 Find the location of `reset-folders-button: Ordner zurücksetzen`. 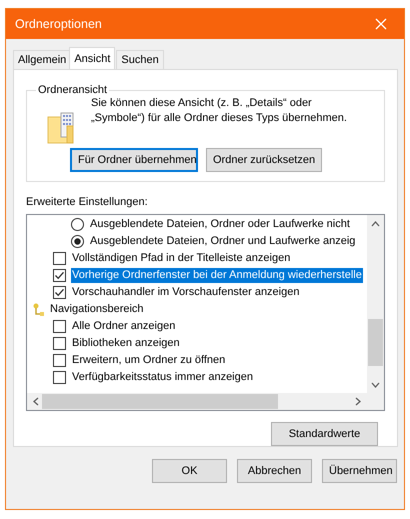

reset-folders-button: Ordner zurücksetzen is located at coordinates (264, 160).